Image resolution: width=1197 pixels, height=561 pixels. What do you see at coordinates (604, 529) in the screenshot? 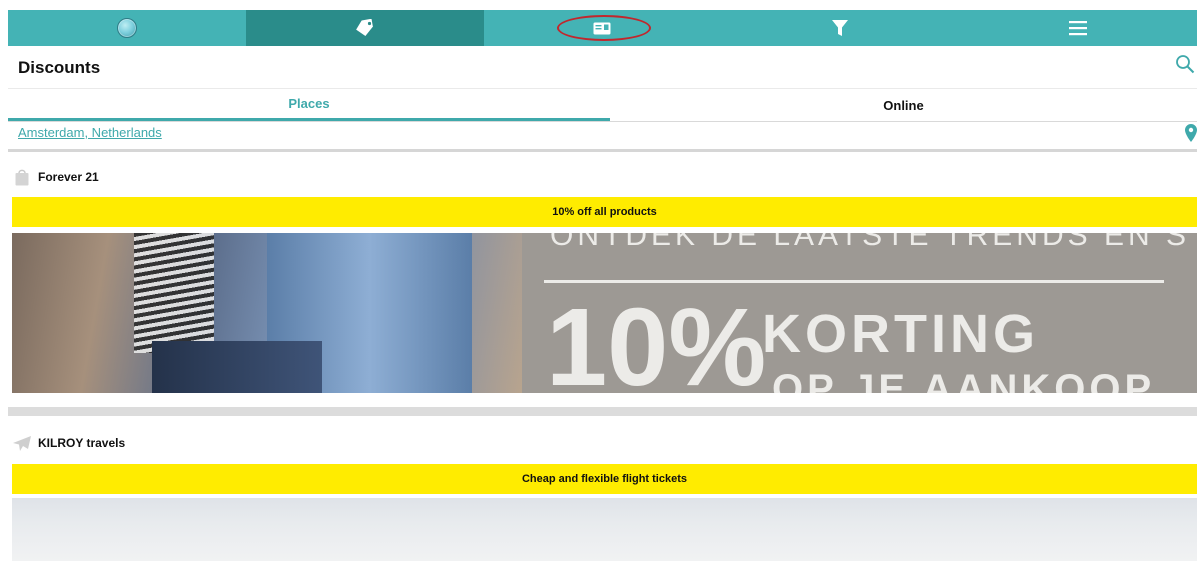
I see `offer-banner-image` at bounding box center [604, 529].